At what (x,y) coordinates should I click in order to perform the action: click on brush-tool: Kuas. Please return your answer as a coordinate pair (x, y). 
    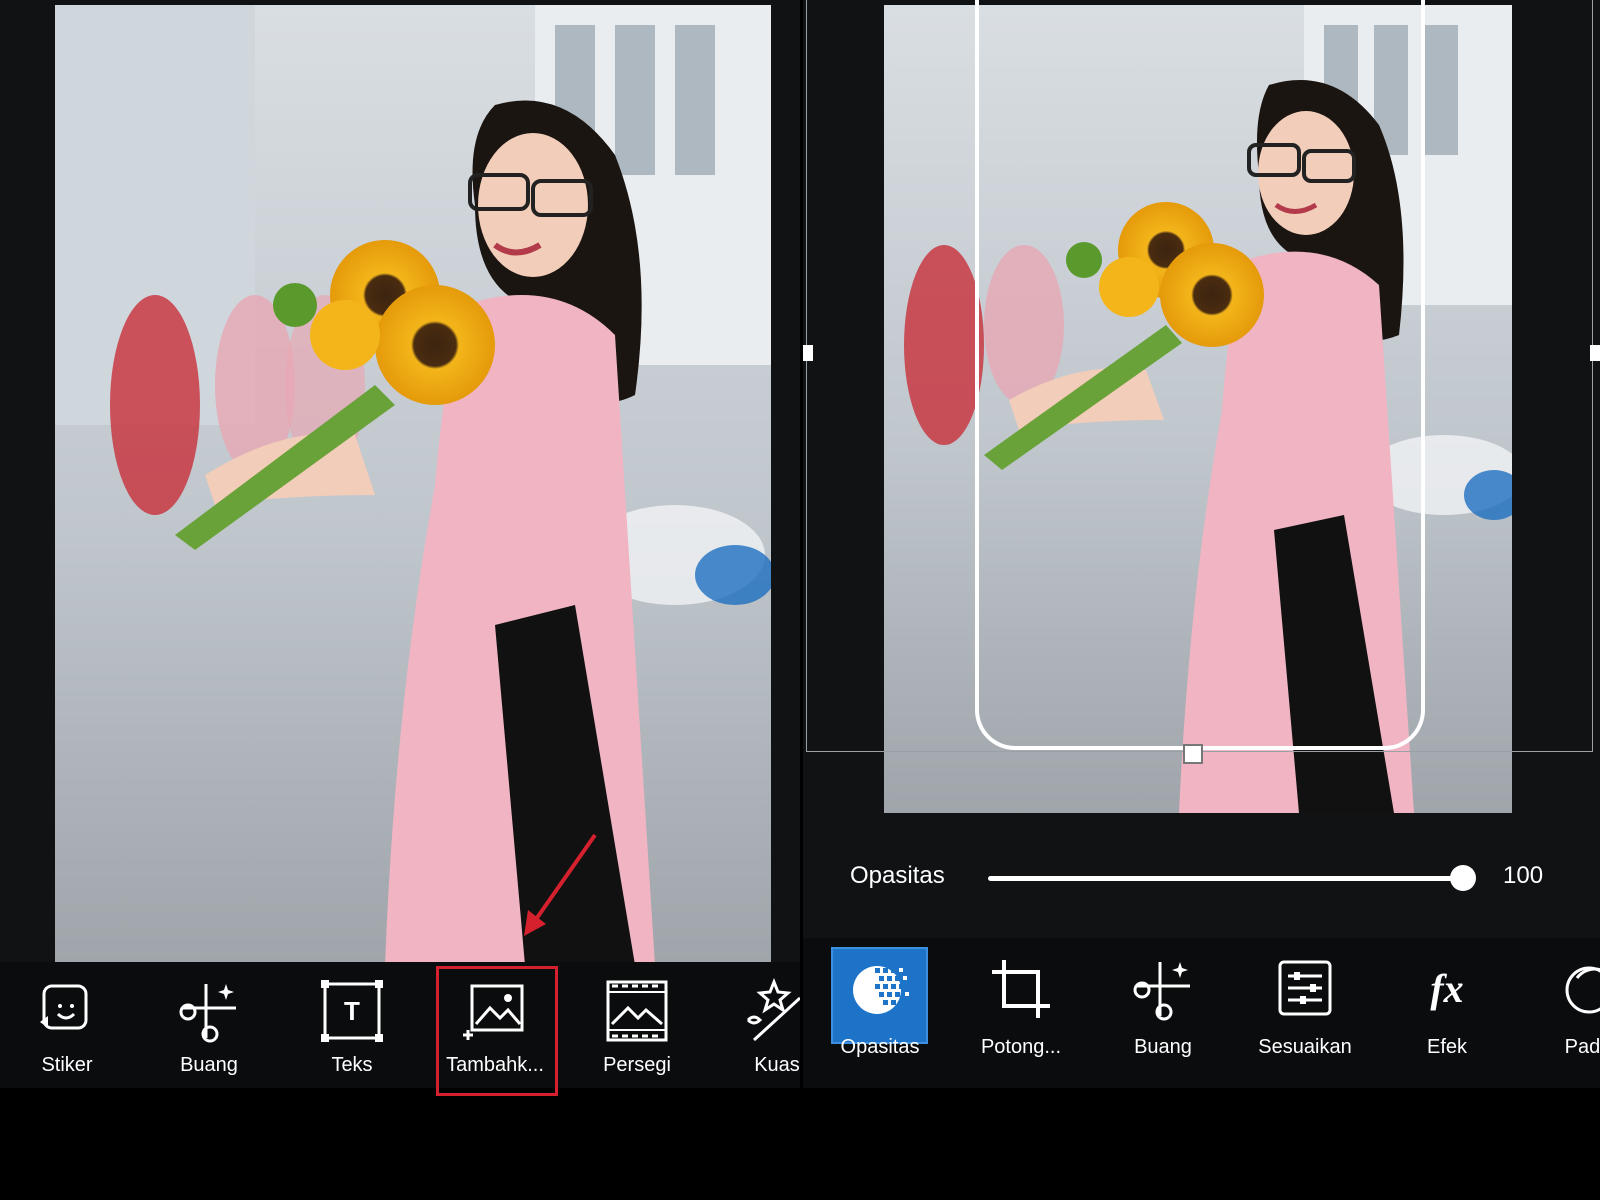
    Looking at the image, I should click on (756, 1027).